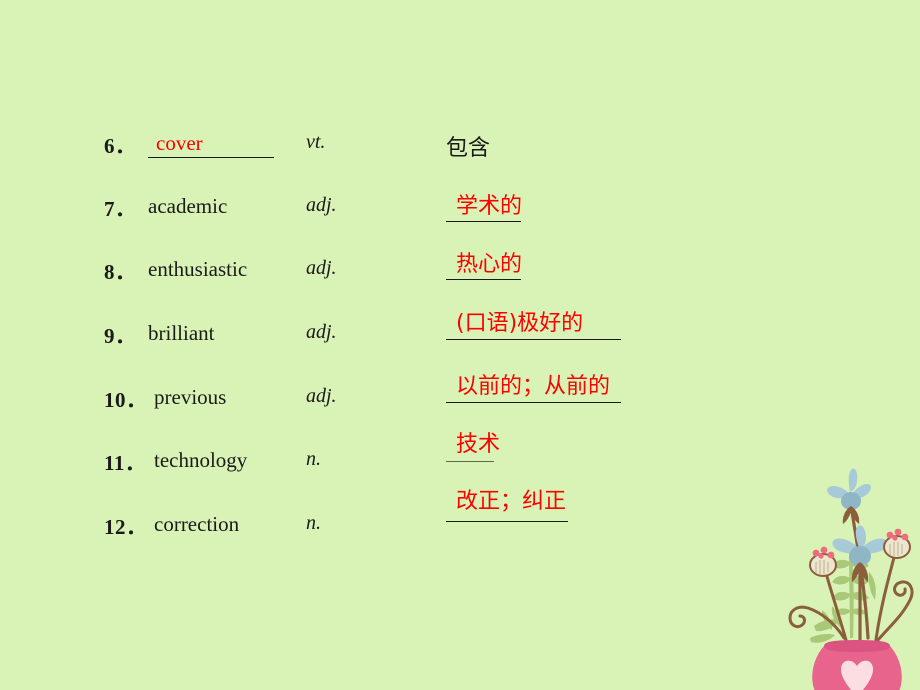  What do you see at coordinates (478, 444) in the screenshot?
I see `meaning-answer: 技术` at bounding box center [478, 444].